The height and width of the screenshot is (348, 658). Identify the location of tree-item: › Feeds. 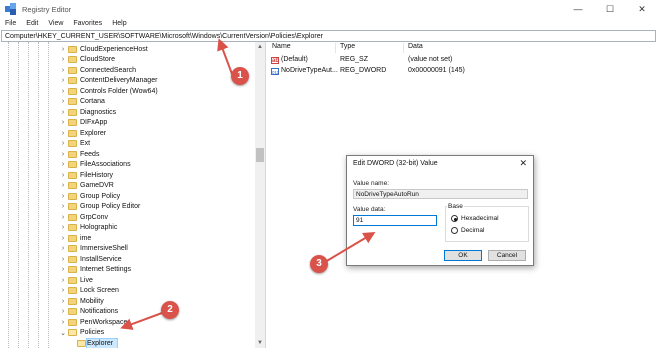
(127, 154).